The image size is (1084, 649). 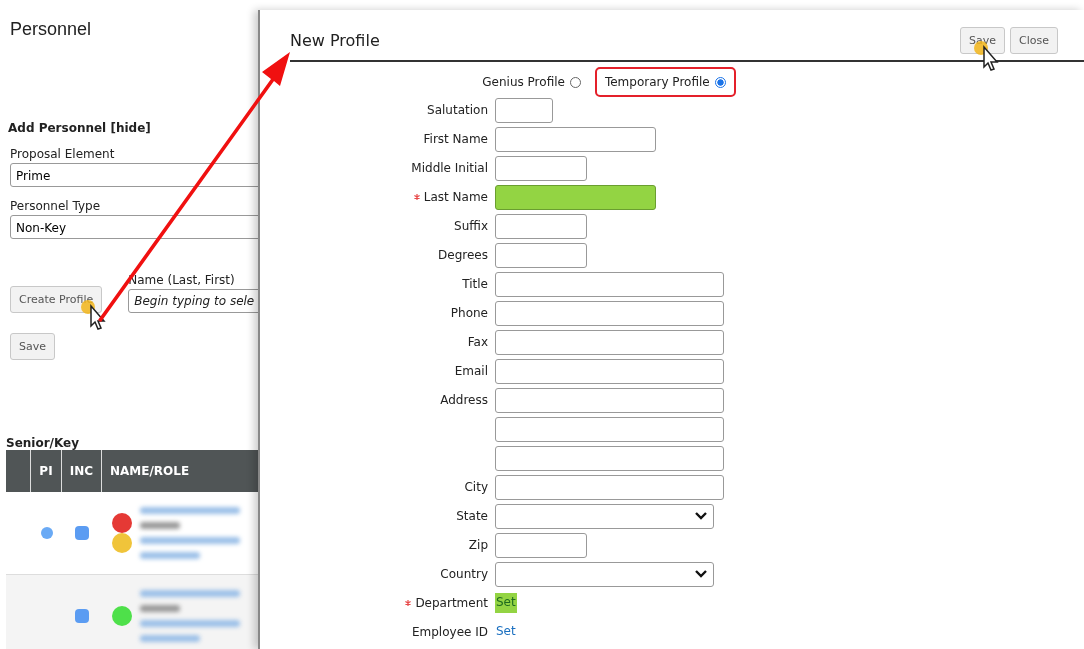 What do you see at coordinates (478, 545) in the screenshot?
I see `field-label: Zip` at bounding box center [478, 545].